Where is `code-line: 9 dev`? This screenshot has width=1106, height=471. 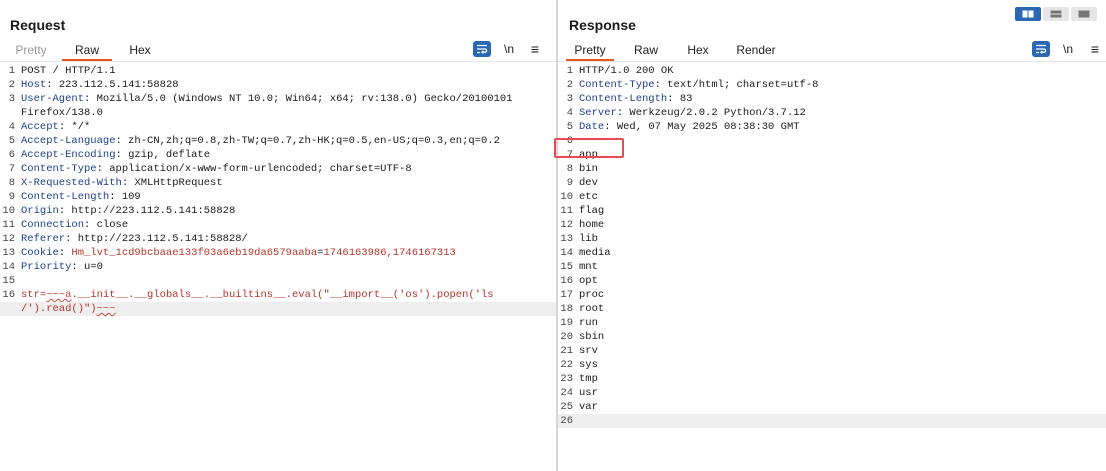
code-line: 9 dev is located at coordinates (832, 183).